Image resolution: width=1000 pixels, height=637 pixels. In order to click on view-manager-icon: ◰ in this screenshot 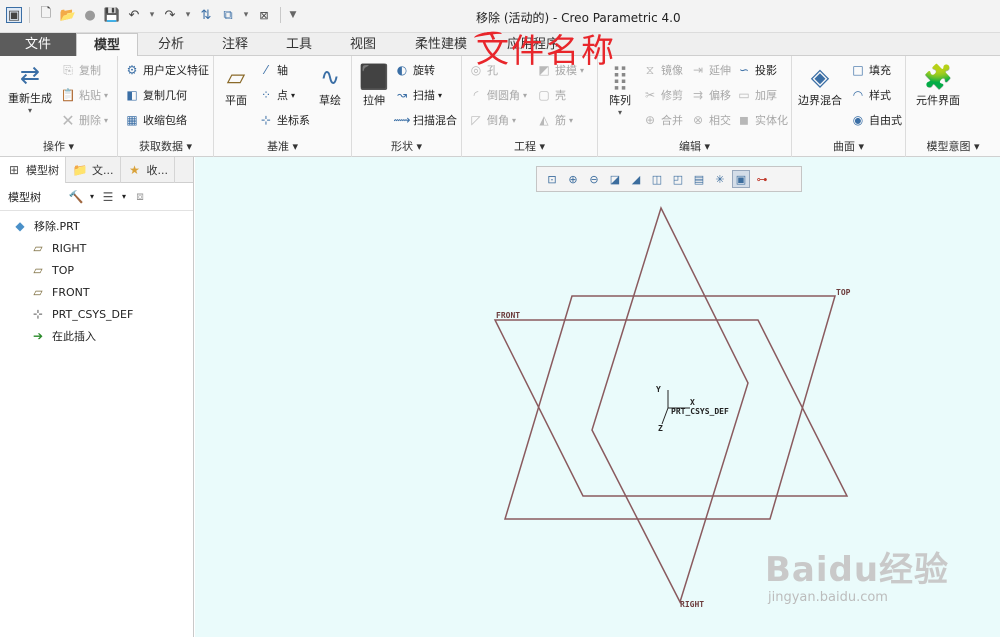, I will do `click(678, 179)`.